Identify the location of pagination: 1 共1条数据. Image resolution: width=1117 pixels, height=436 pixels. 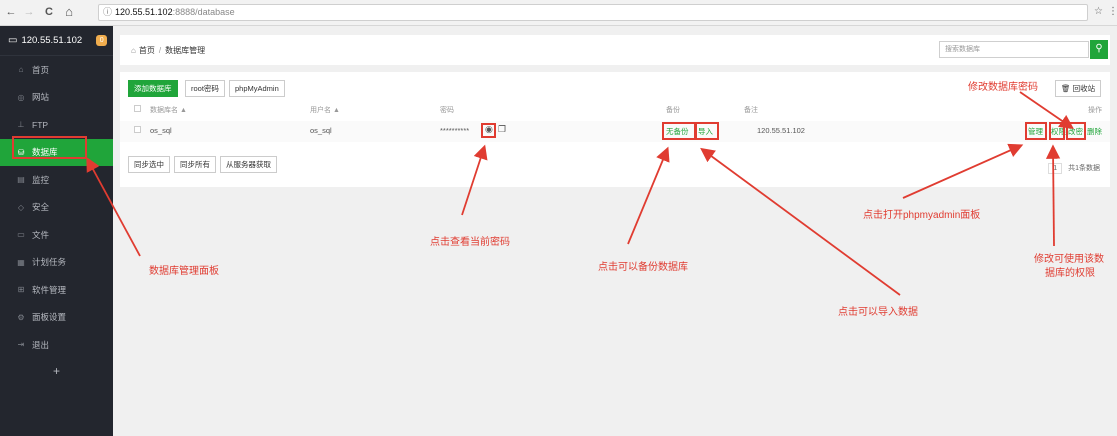
(1075, 168).